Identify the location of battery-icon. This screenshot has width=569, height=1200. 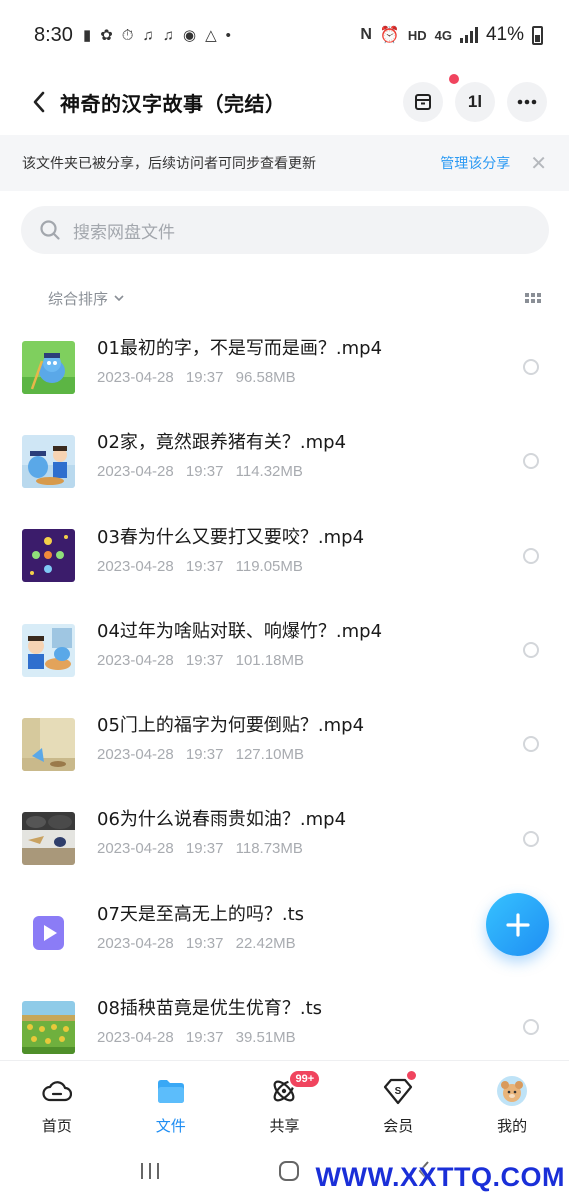
(537, 35).